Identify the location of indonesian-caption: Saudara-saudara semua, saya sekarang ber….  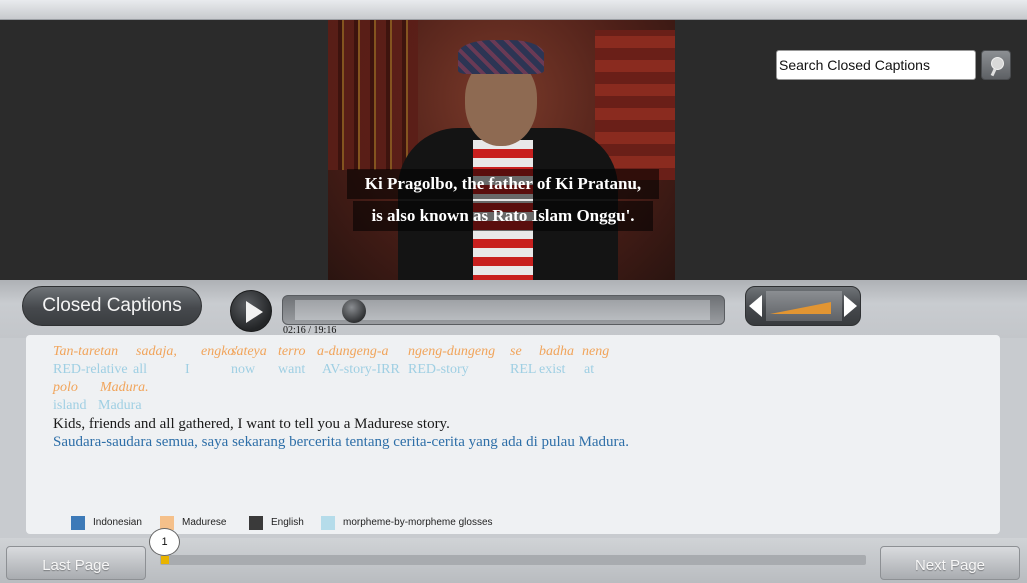
(341, 442).